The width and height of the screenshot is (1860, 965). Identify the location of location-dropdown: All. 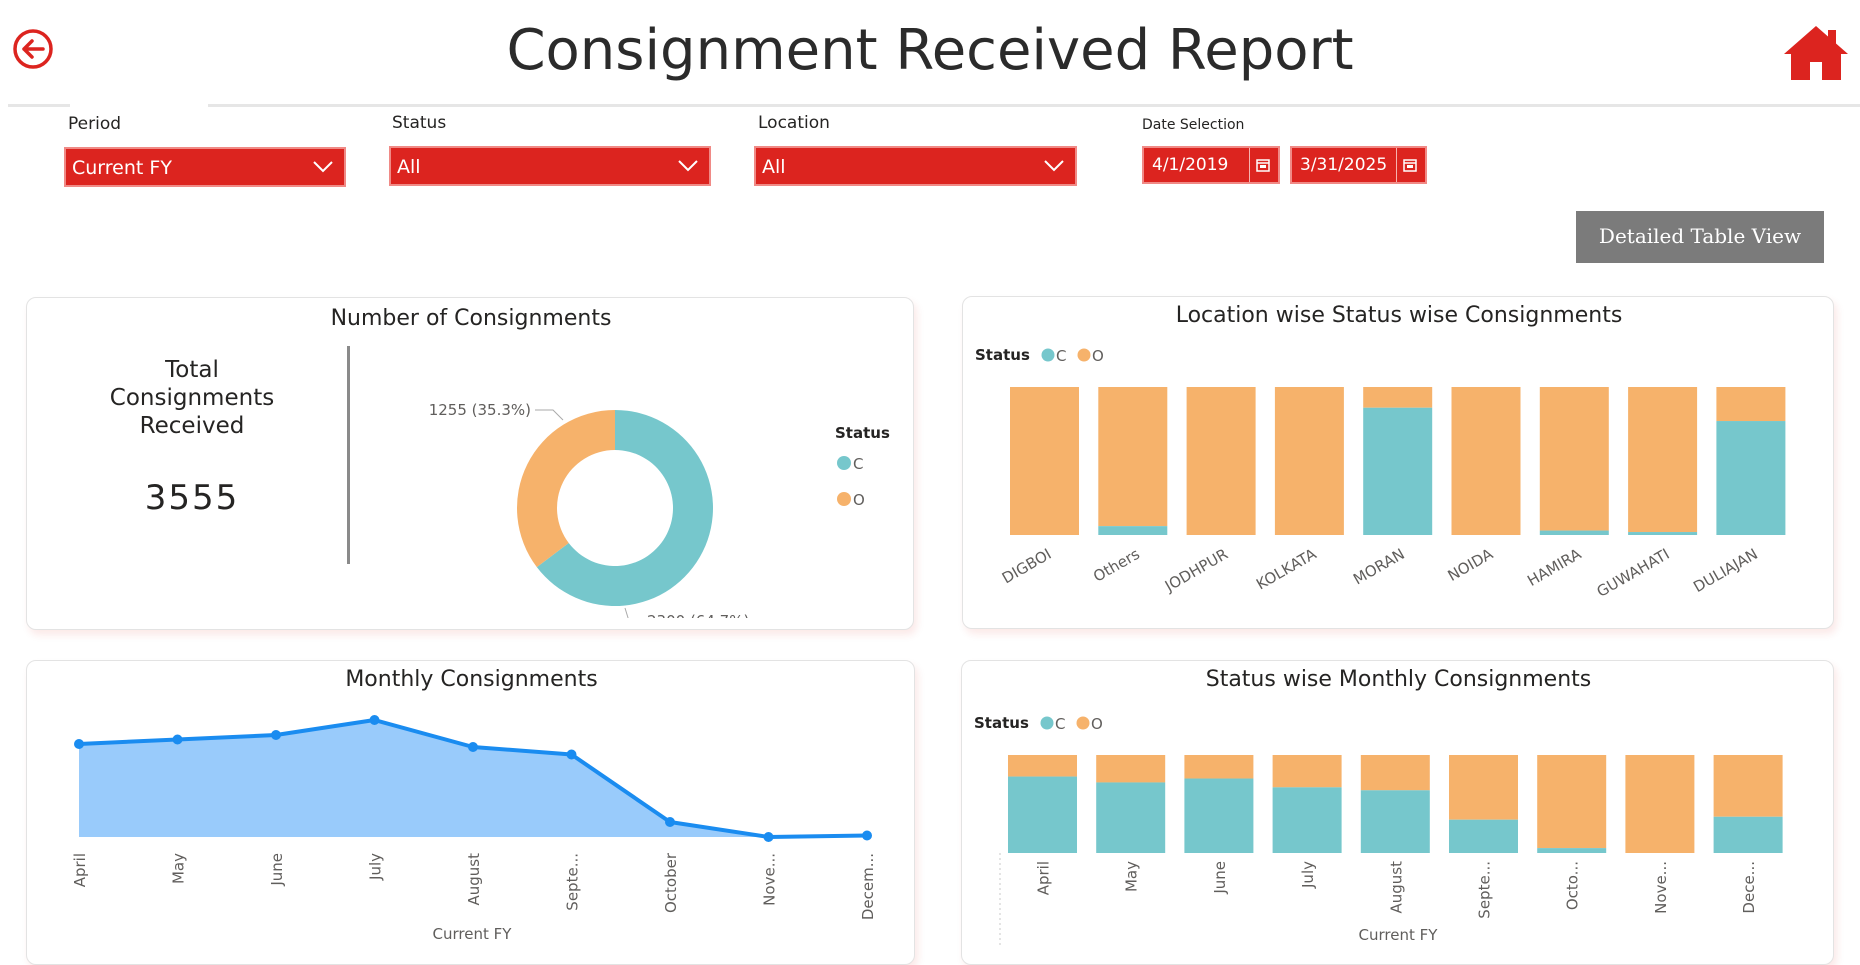
(915, 166).